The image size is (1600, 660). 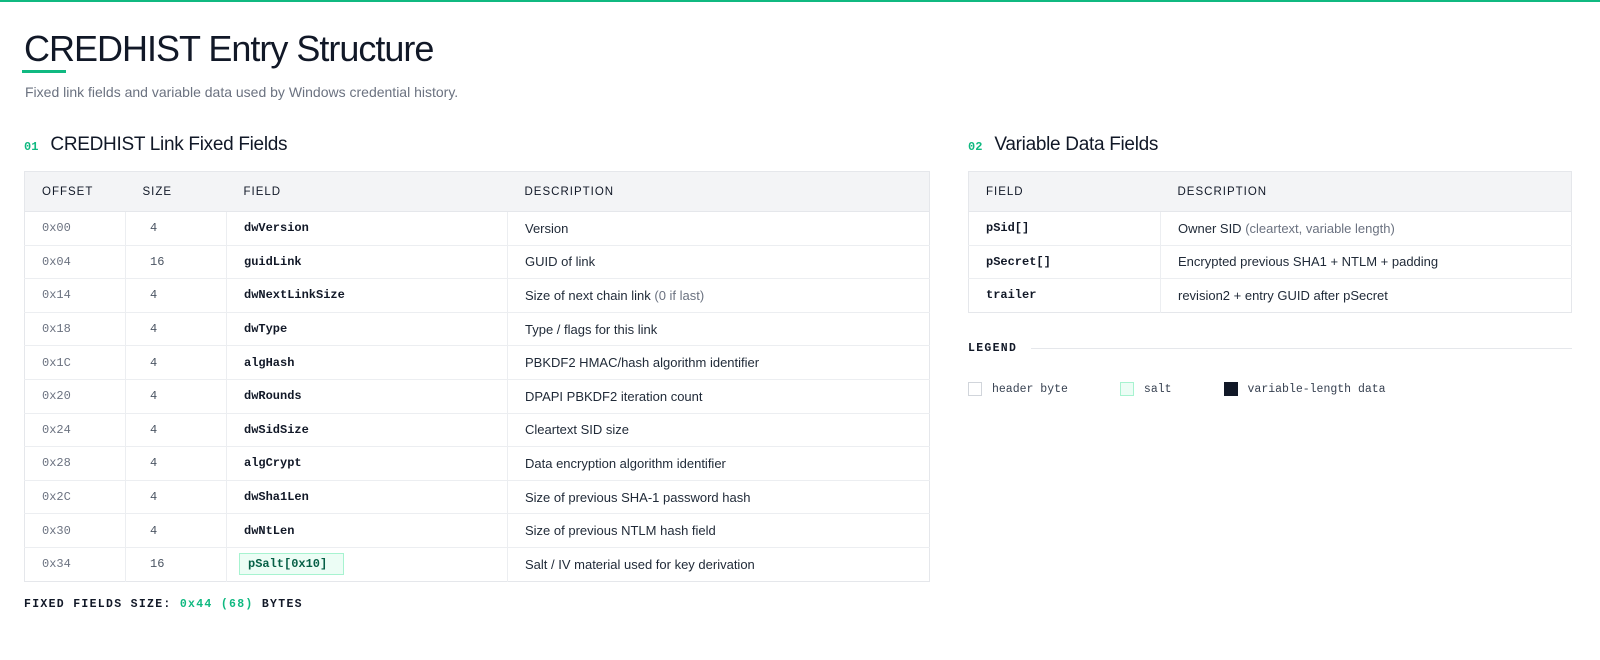 I want to click on description-cell: revision2 + entry GUID after pSecret, so click(x=1366, y=295).